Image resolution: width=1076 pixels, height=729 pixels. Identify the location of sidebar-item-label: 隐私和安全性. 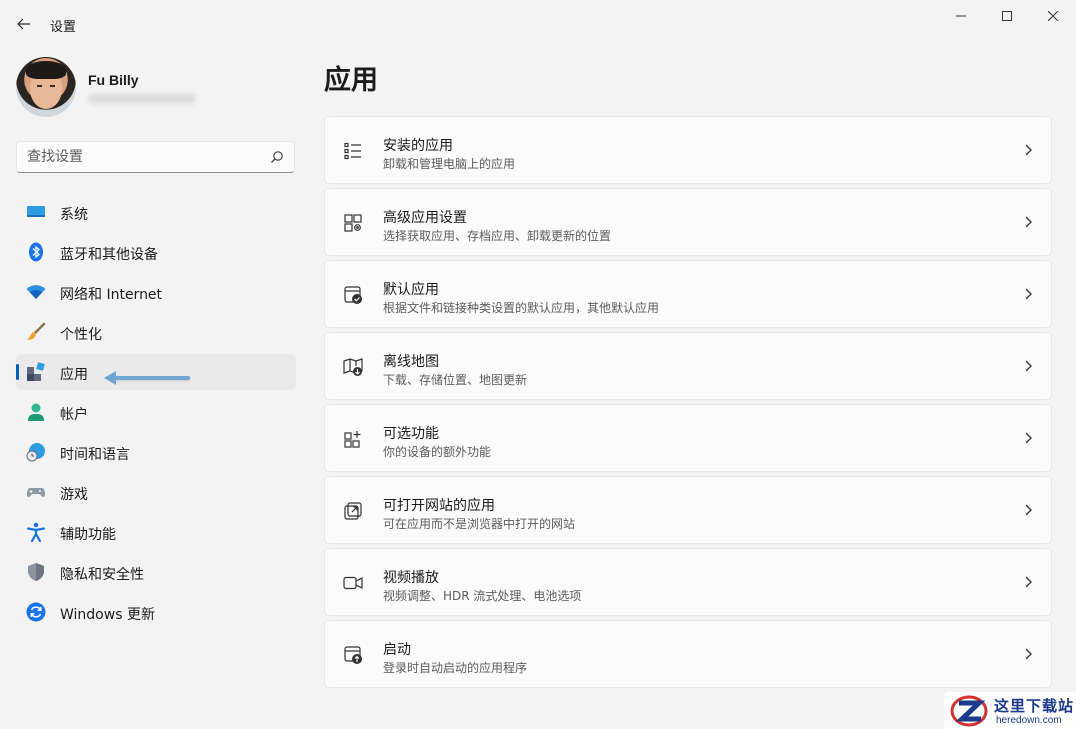
(102, 575).